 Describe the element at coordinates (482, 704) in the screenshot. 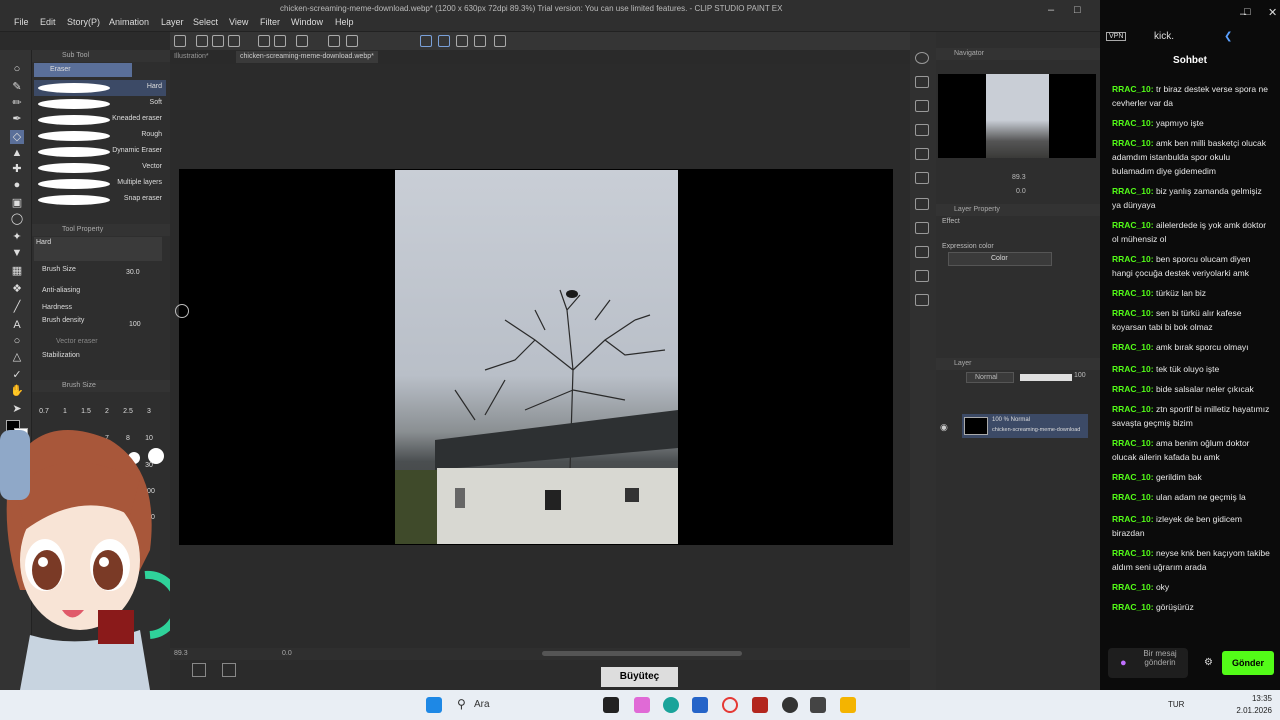

I see `taskbar-search-label: Ara` at that location.